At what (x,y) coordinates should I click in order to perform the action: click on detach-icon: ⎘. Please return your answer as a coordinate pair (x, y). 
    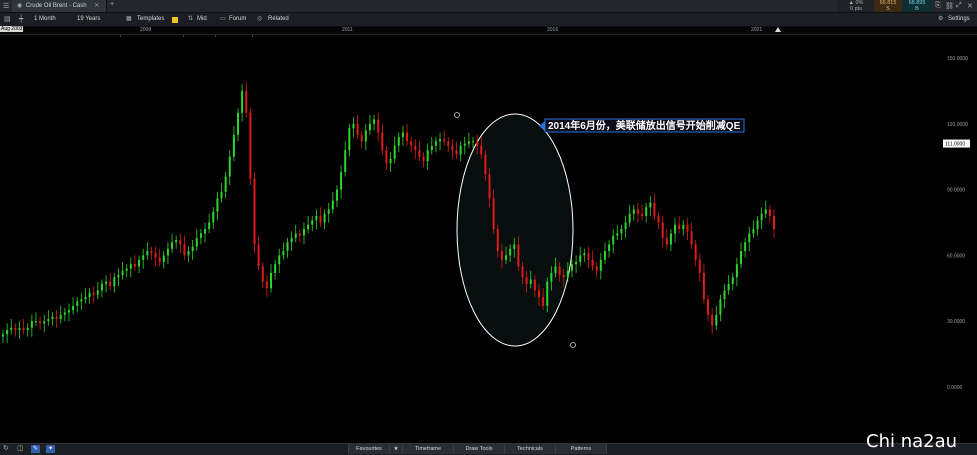
    Looking at the image, I should click on (938, 6).